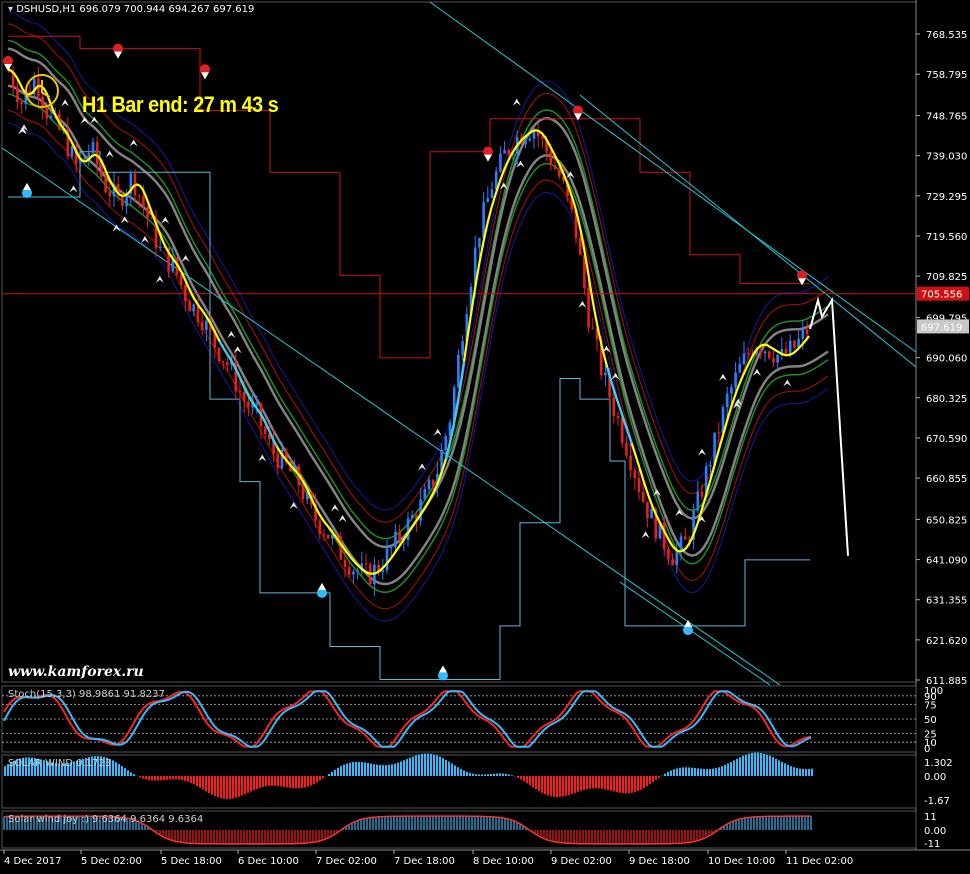 The image size is (970, 874). What do you see at coordinates (946, 197) in the screenshot?
I see `y-tick-label: 729.295` at bounding box center [946, 197].